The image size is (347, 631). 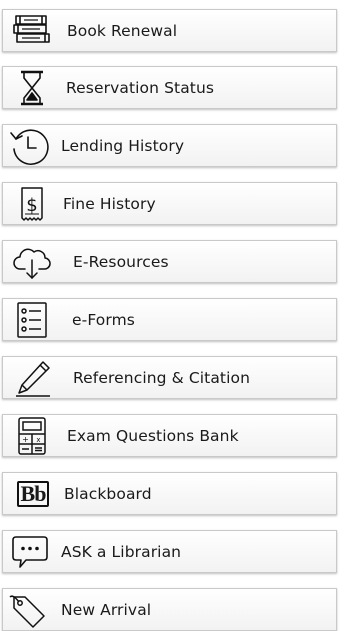 I want to click on blackboard-logo-icon: Bb, so click(x=33, y=494).